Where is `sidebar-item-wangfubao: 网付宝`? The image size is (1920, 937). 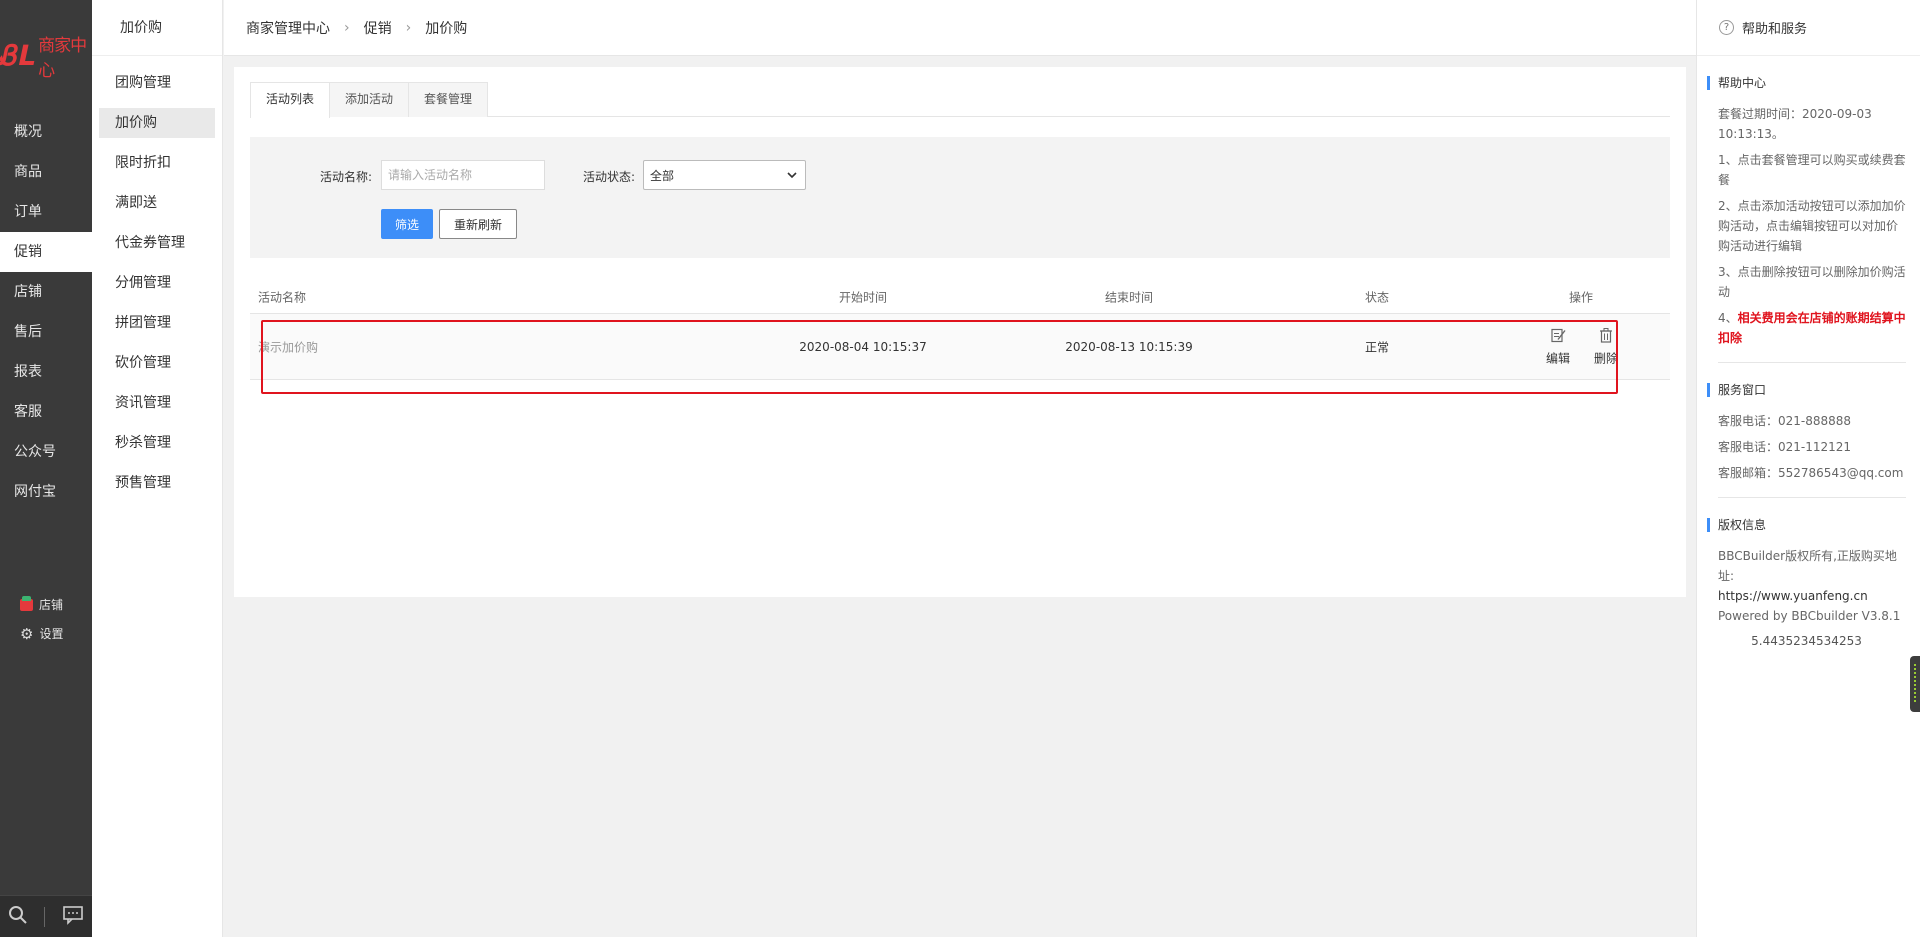 sidebar-item-wangfubao: 网付宝 is located at coordinates (46, 492).